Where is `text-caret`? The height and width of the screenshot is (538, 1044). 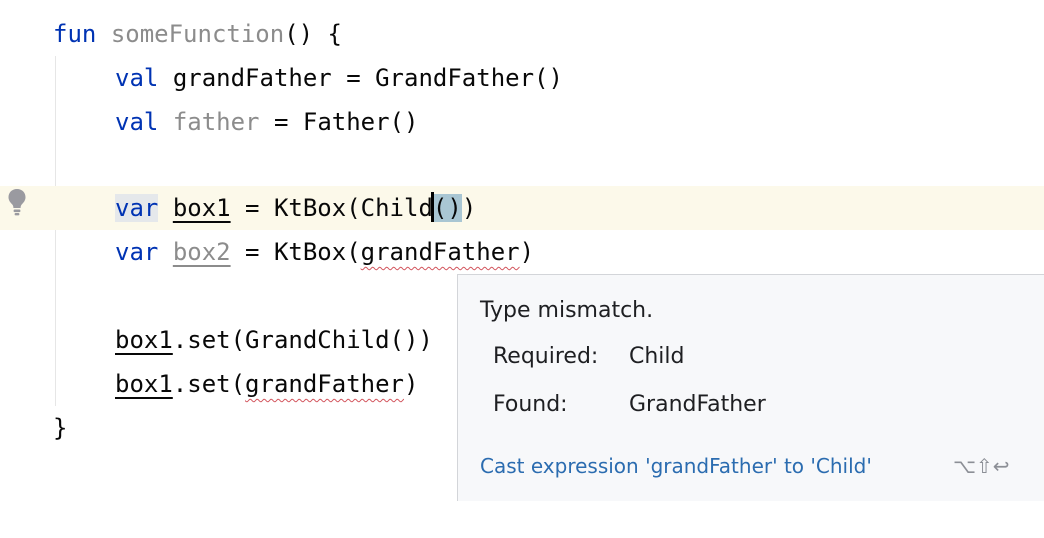 text-caret is located at coordinates (433, 207).